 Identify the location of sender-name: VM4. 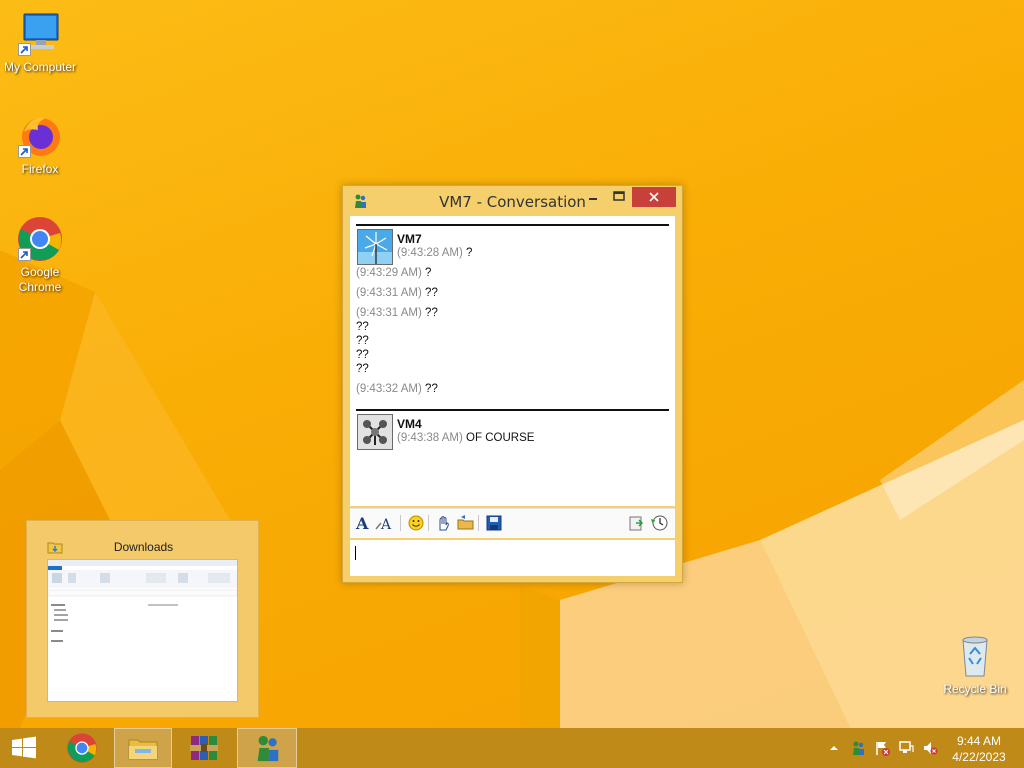
(409, 424).